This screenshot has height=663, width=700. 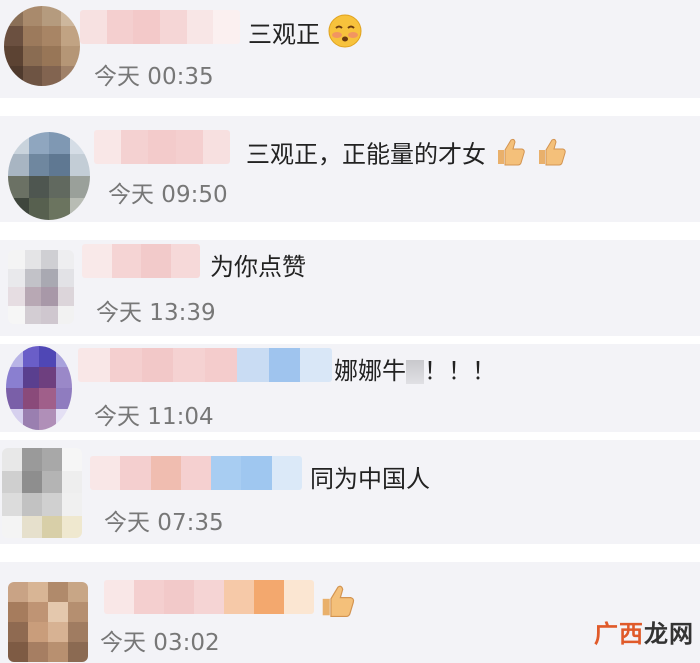 What do you see at coordinates (644, 634) in the screenshot?
I see `site-watermark: 广西龙网` at bounding box center [644, 634].